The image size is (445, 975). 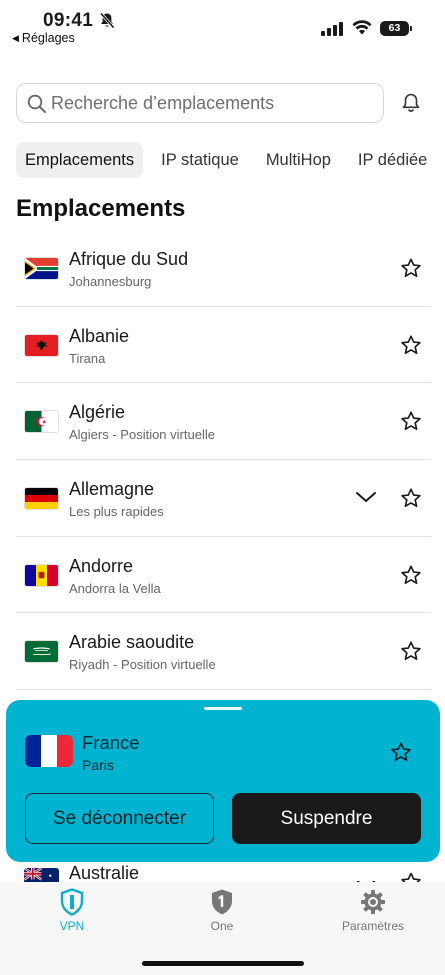 What do you see at coordinates (41, 422) in the screenshot?
I see `algeria-flag-icon` at bounding box center [41, 422].